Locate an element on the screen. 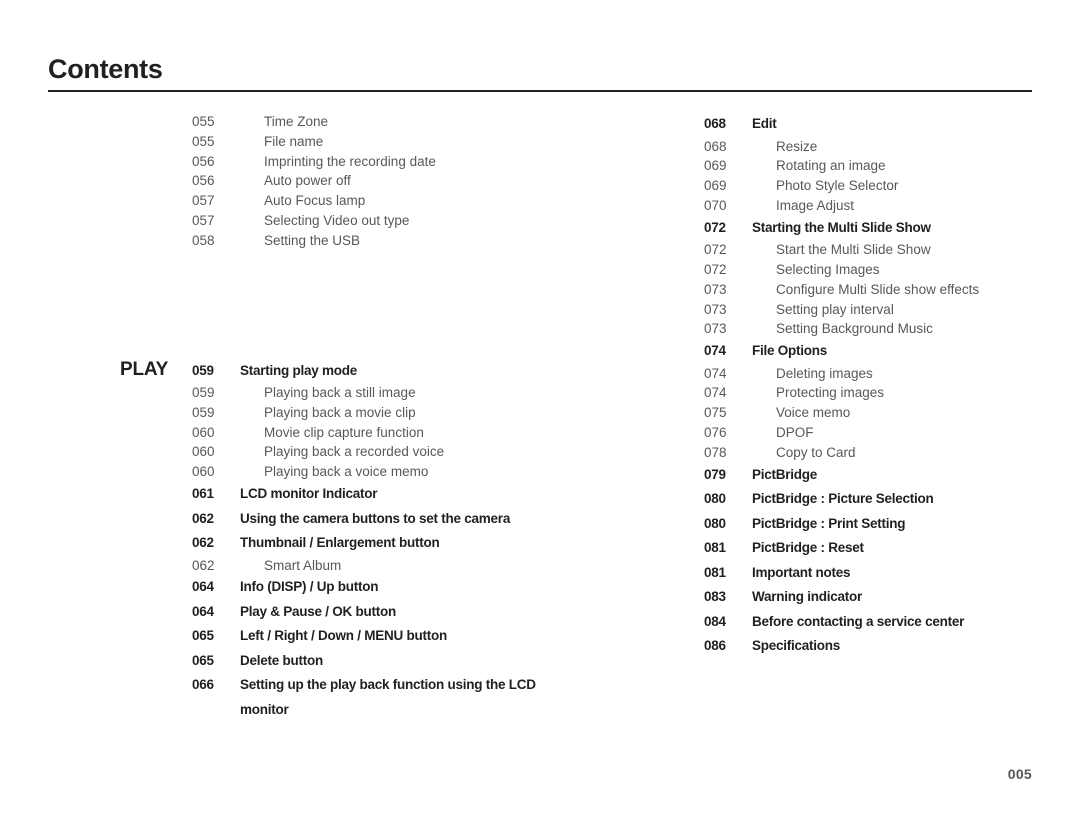 The image size is (1080, 815). toc-entry-page: 086 is located at coordinates (715, 646).